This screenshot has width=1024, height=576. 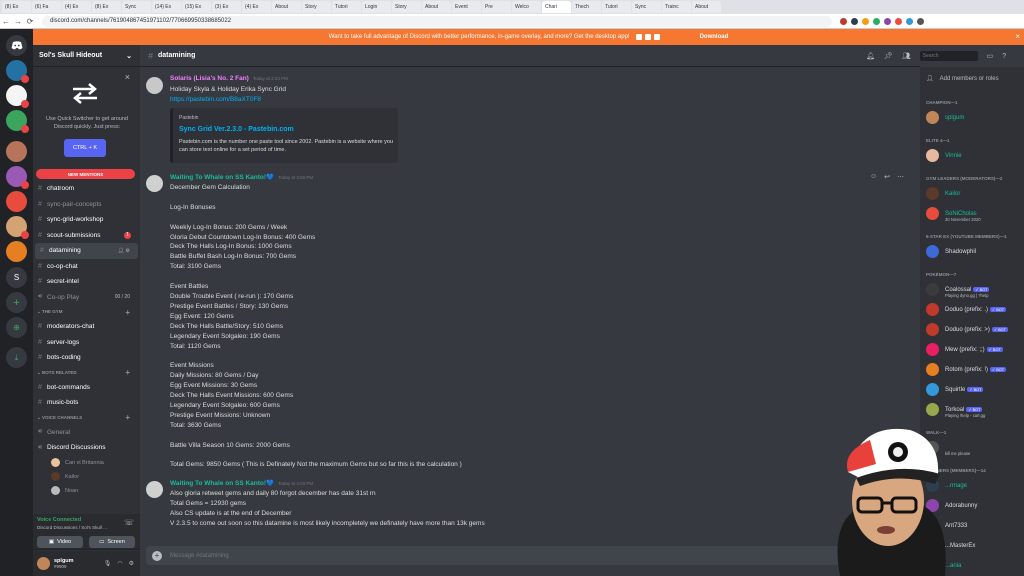 What do you see at coordinates (86, 236) in the screenshot?
I see `channel-scout-submissions: # scout-submissions 1` at bounding box center [86, 236].